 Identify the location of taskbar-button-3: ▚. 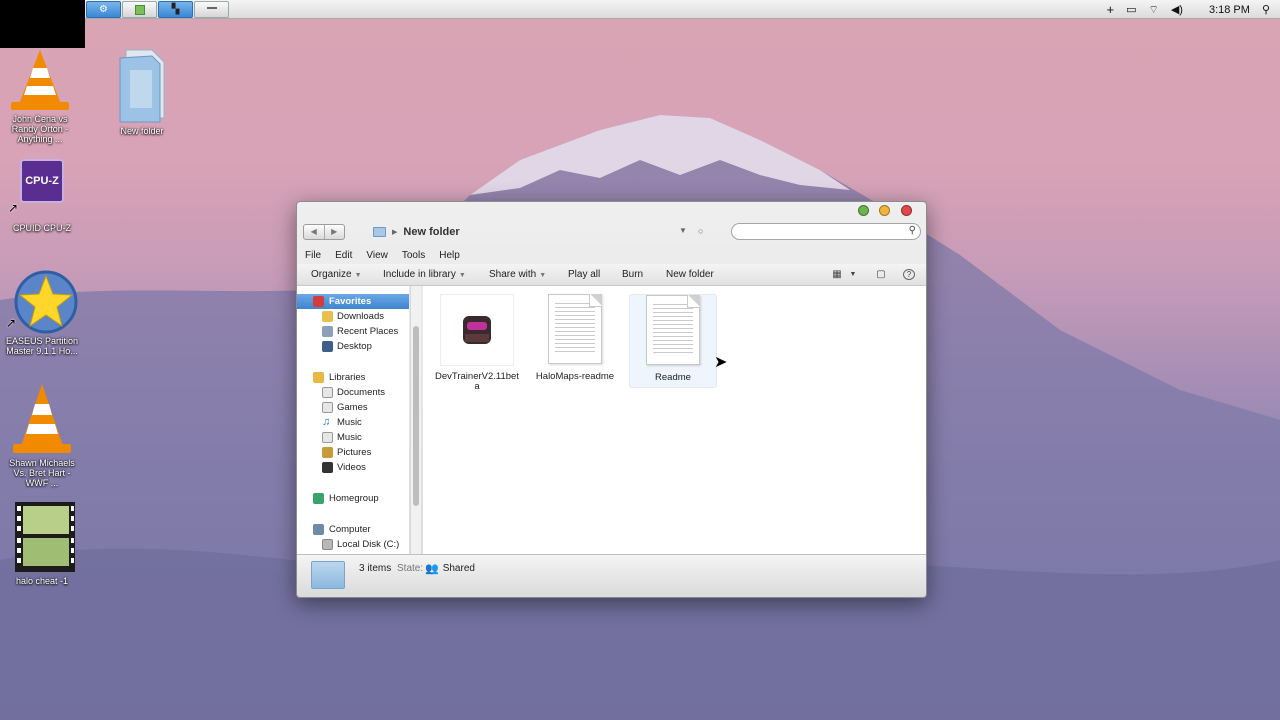
(175, 9).